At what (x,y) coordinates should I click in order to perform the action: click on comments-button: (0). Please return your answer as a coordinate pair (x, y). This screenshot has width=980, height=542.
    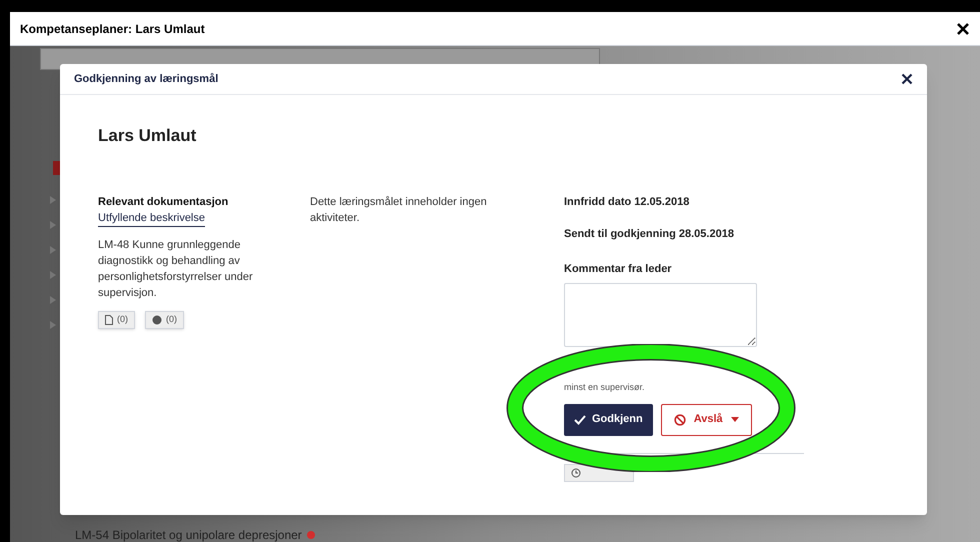
    Looking at the image, I should click on (164, 320).